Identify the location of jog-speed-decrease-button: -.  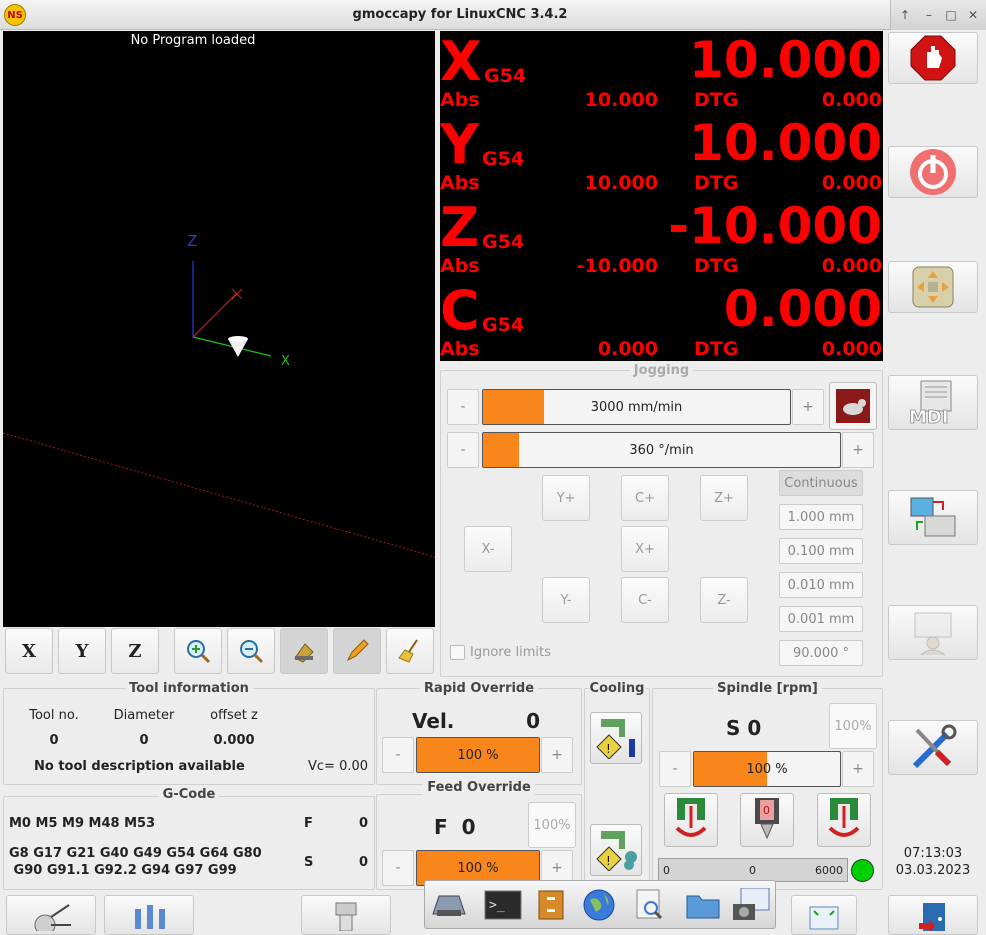
(463, 407).